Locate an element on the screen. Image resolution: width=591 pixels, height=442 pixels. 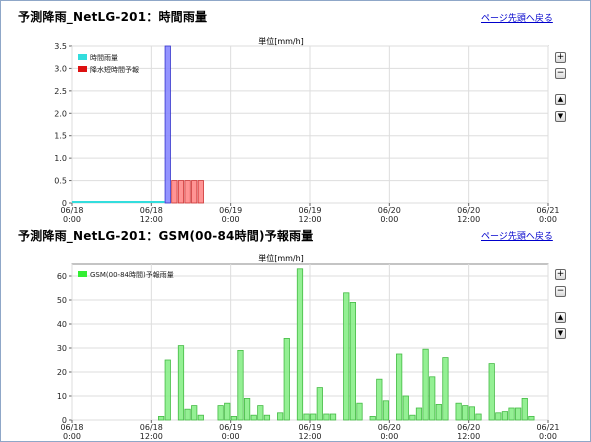
chart-2-zoom-in-button: + is located at coordinates (560, 274).